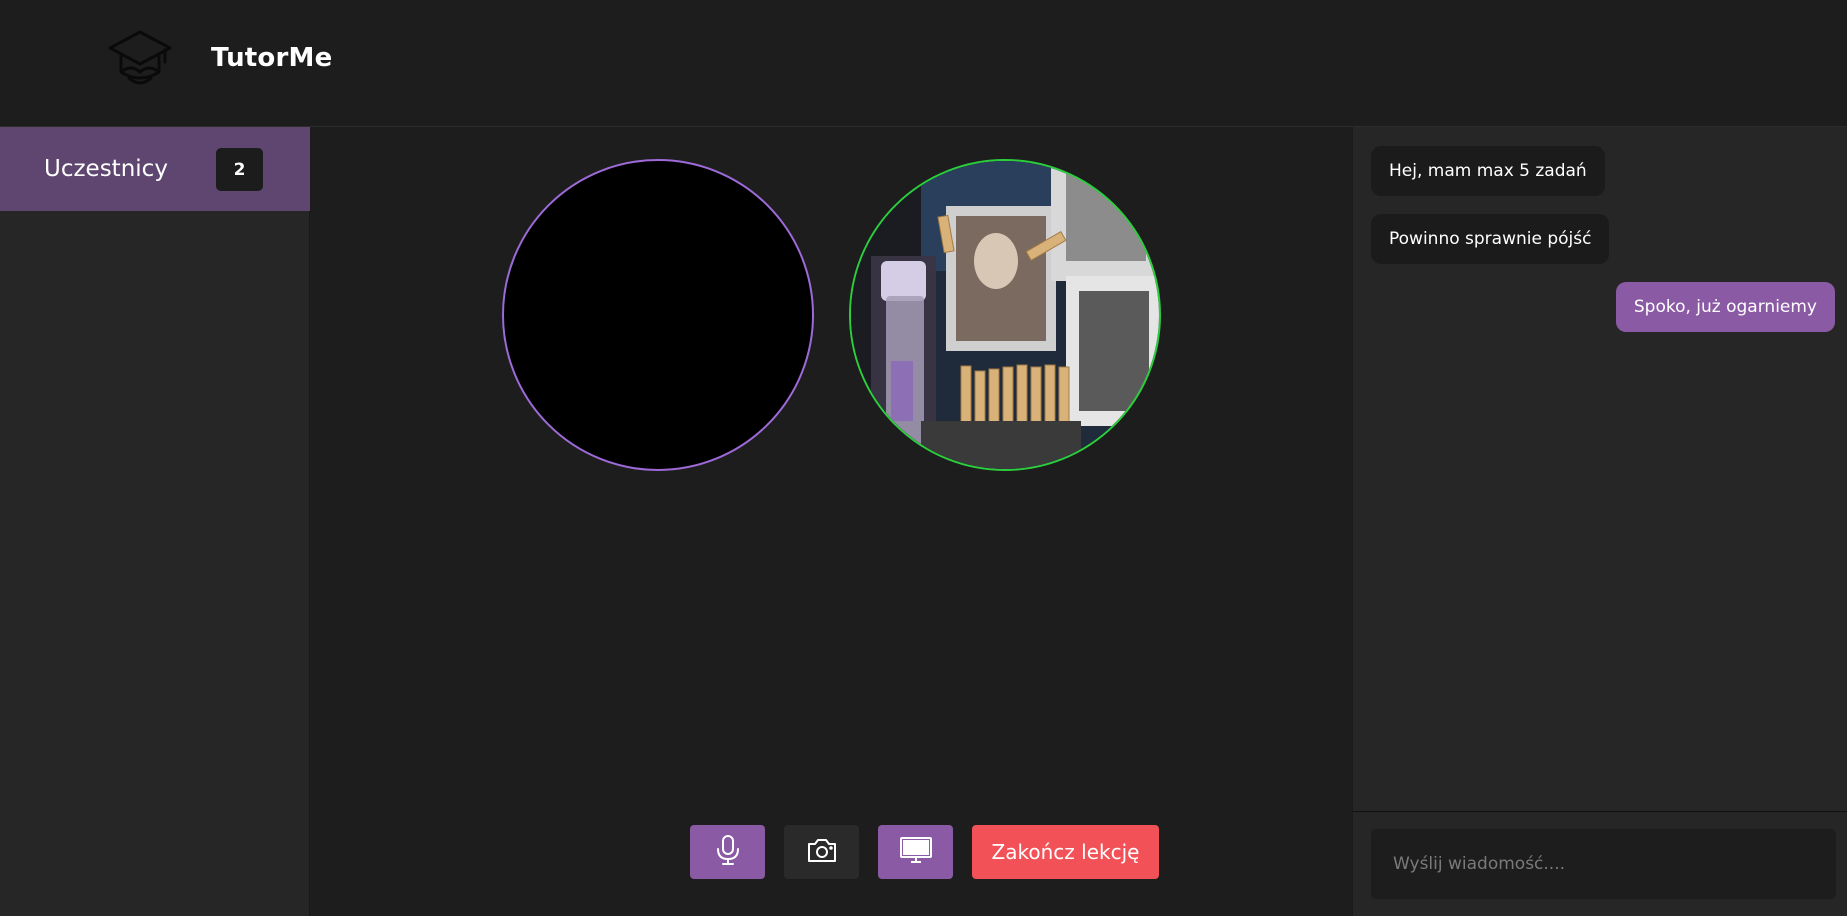 This screenshot has width=1847, height=916. I want to click on microphone-button, so click(727, 852).